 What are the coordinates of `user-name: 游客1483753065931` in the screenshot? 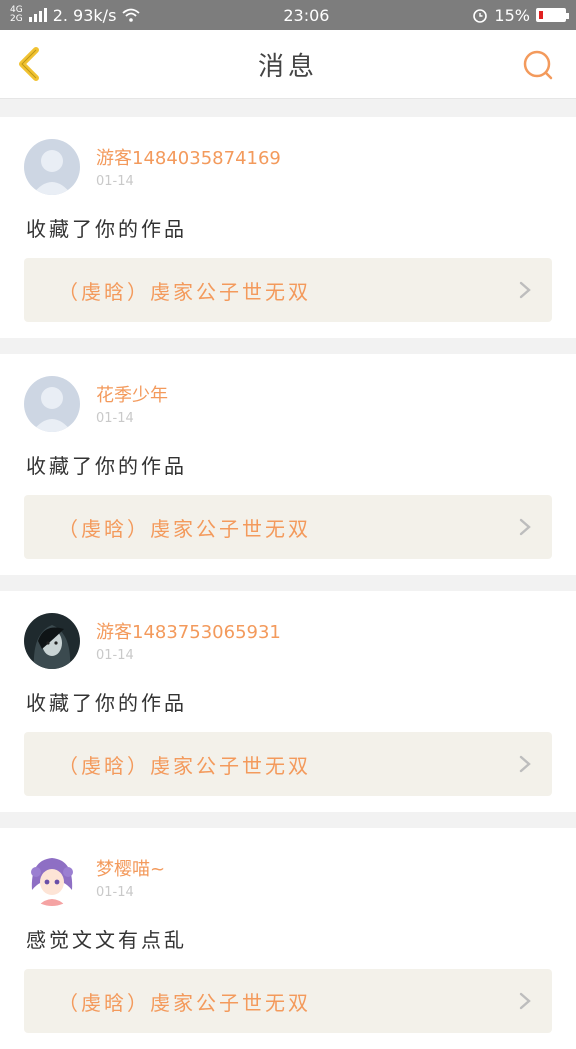 It's located at (188, 633).